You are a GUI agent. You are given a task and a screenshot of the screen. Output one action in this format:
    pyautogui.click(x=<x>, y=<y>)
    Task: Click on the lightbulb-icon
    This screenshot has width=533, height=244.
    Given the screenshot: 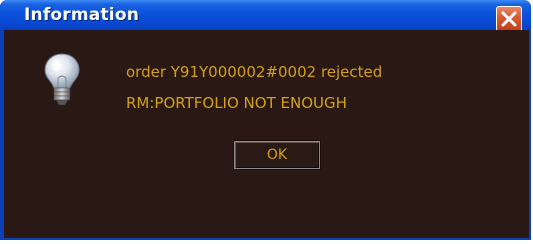 What is the action you would take?
    pyautogui.click(x=62, y=79)
    